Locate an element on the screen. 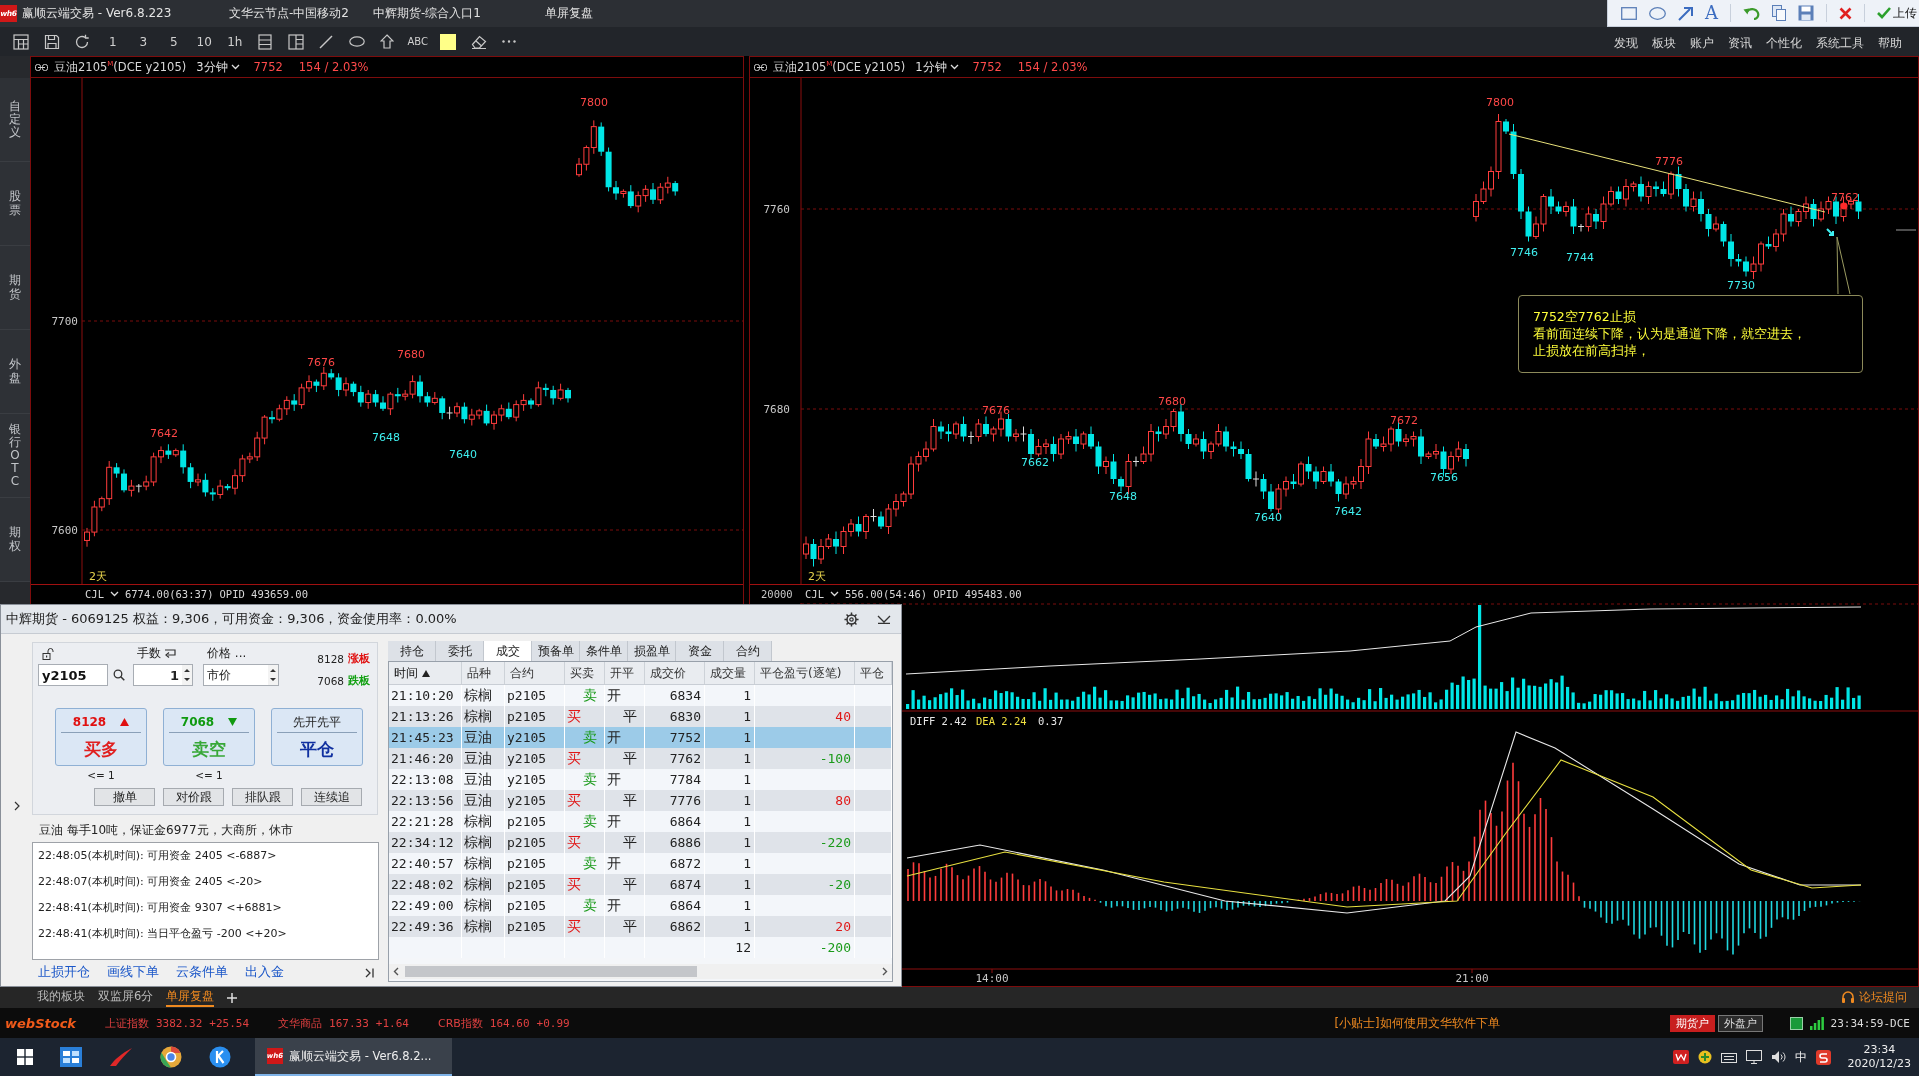 The image size is (1919, 1076). add-icon is located at coordinates (232, 997).